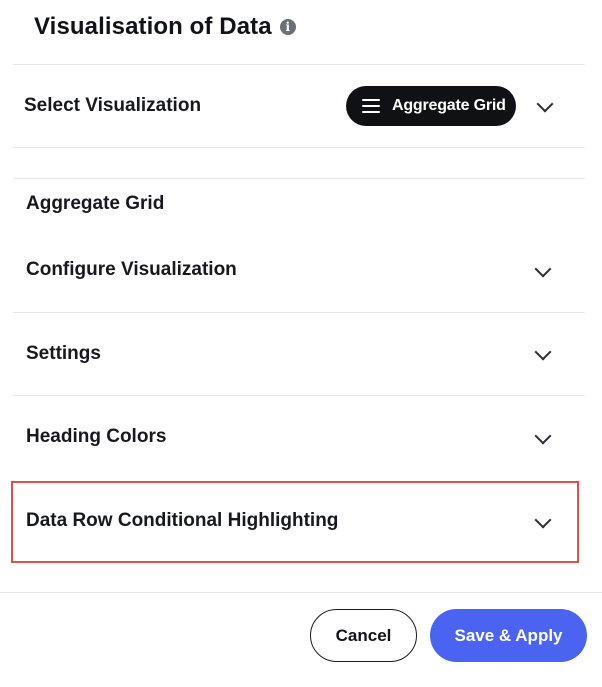  I want to click on section-label: Heading Colors, so click(96, 436).